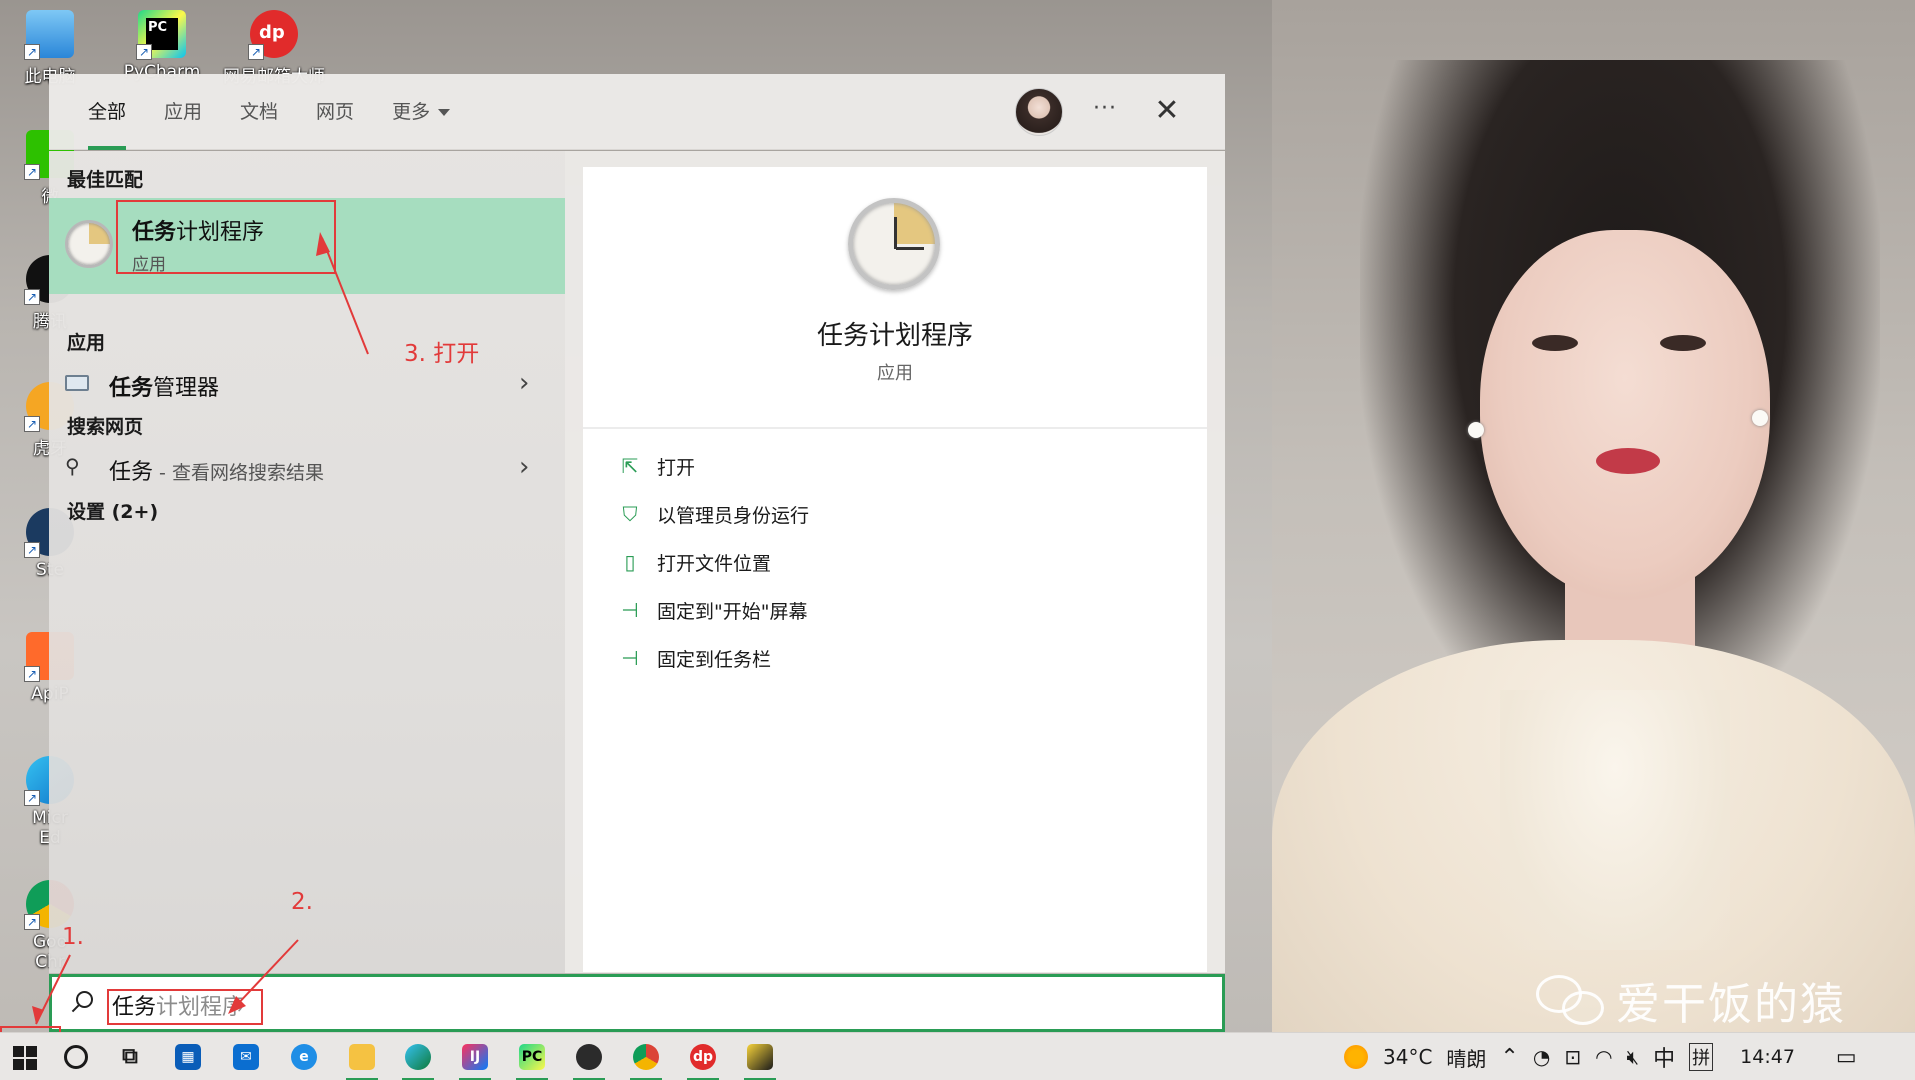 The image size is (1915, 1080). I want to click on pycharm-icon: PC, so click(532, 1057).